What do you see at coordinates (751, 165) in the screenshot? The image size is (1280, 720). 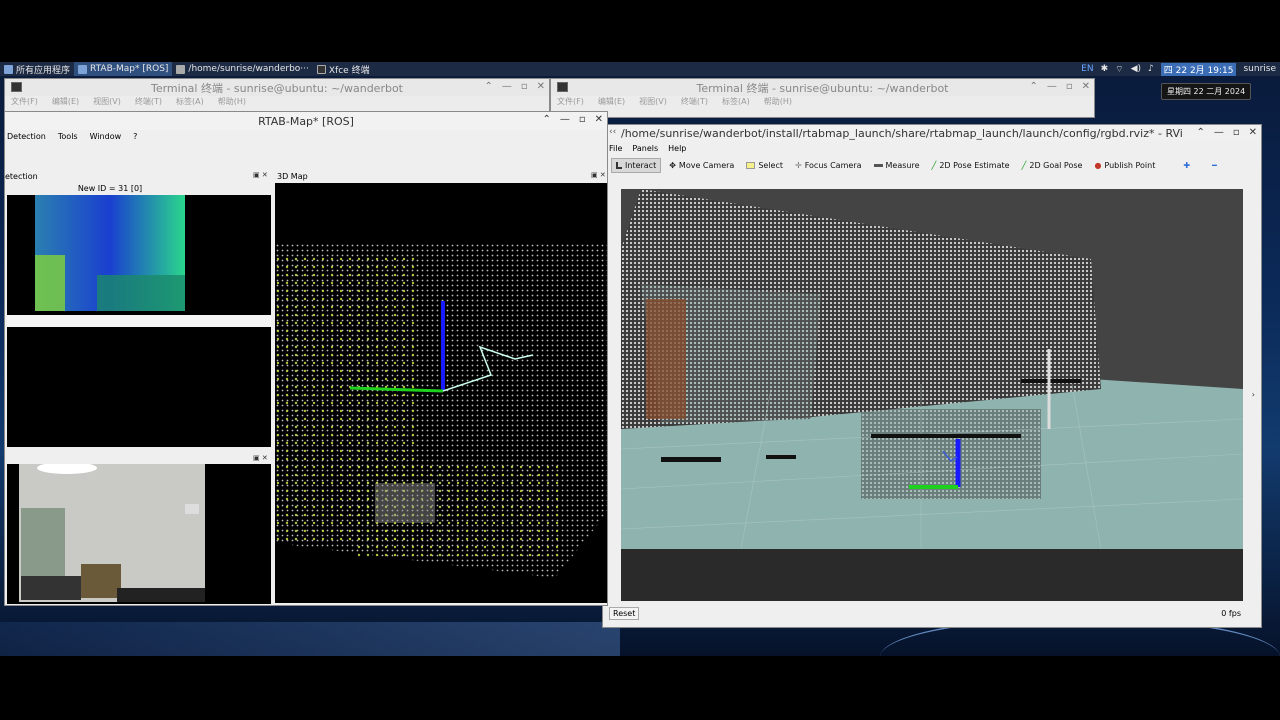 I see `select-icon` at bounding box center [751, 165].